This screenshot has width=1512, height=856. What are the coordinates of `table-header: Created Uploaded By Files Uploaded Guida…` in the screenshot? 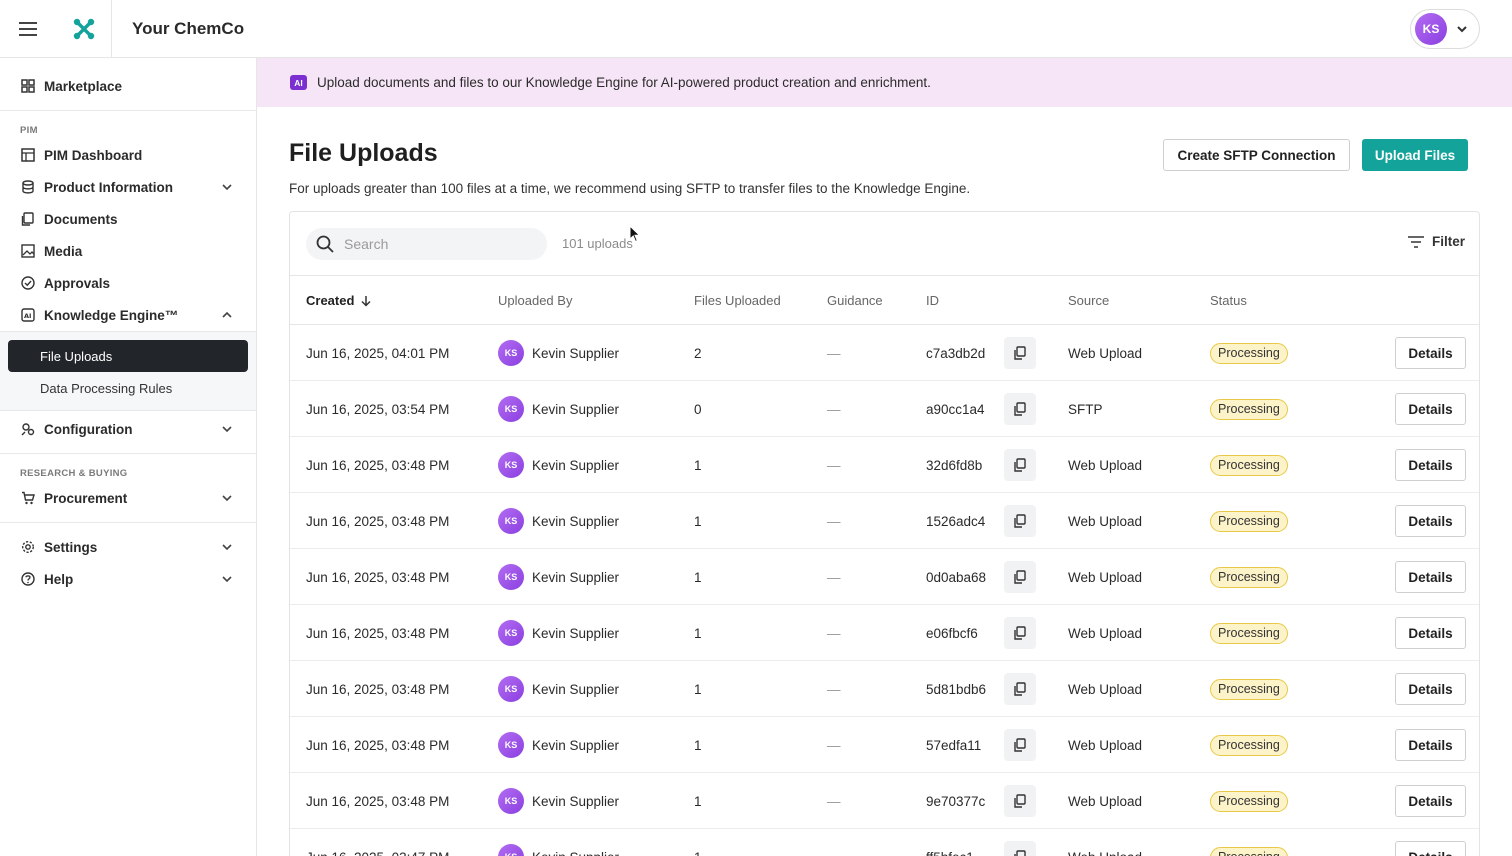 It's located at (884, 300).